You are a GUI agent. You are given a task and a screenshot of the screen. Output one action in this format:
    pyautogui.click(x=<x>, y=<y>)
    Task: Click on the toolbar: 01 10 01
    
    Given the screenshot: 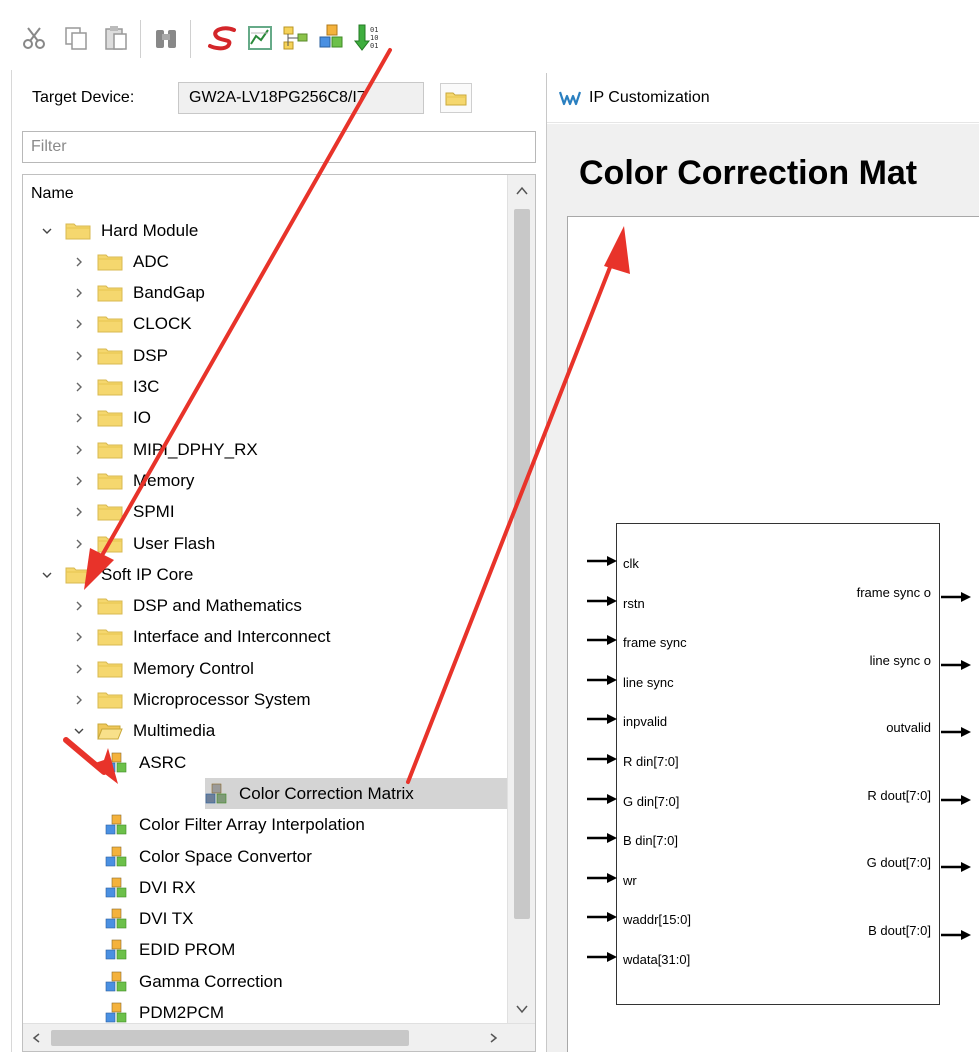 What is the action you would take?
    pyautogui.click(x=489, y=34)
    